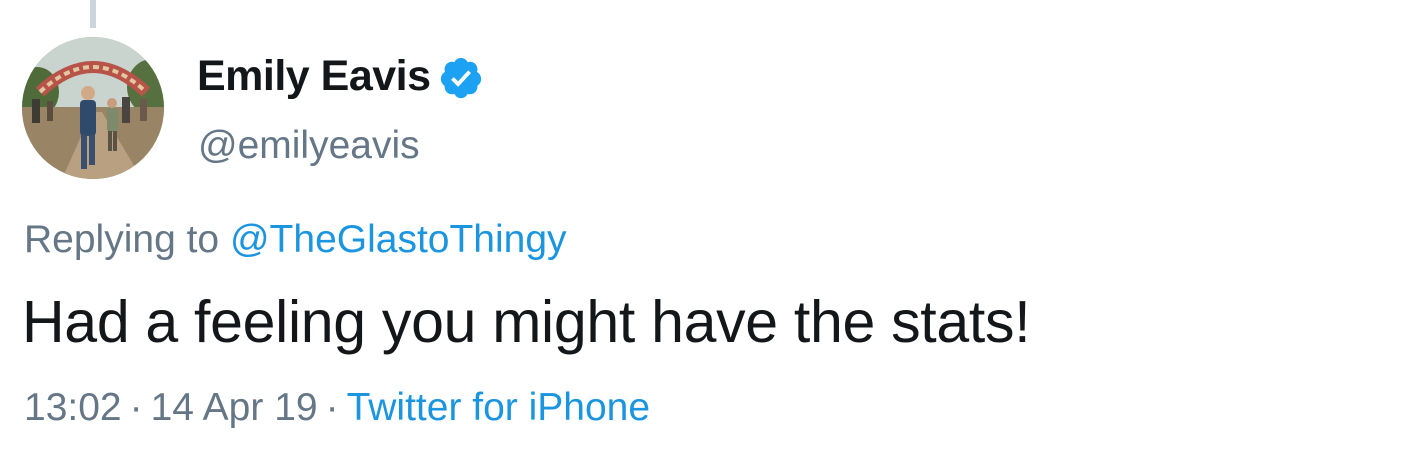  Describe the element at coordinates (526, 322) in the screenshot. I see `tweet-text: Had a feeling you might have the stats!` at that location.